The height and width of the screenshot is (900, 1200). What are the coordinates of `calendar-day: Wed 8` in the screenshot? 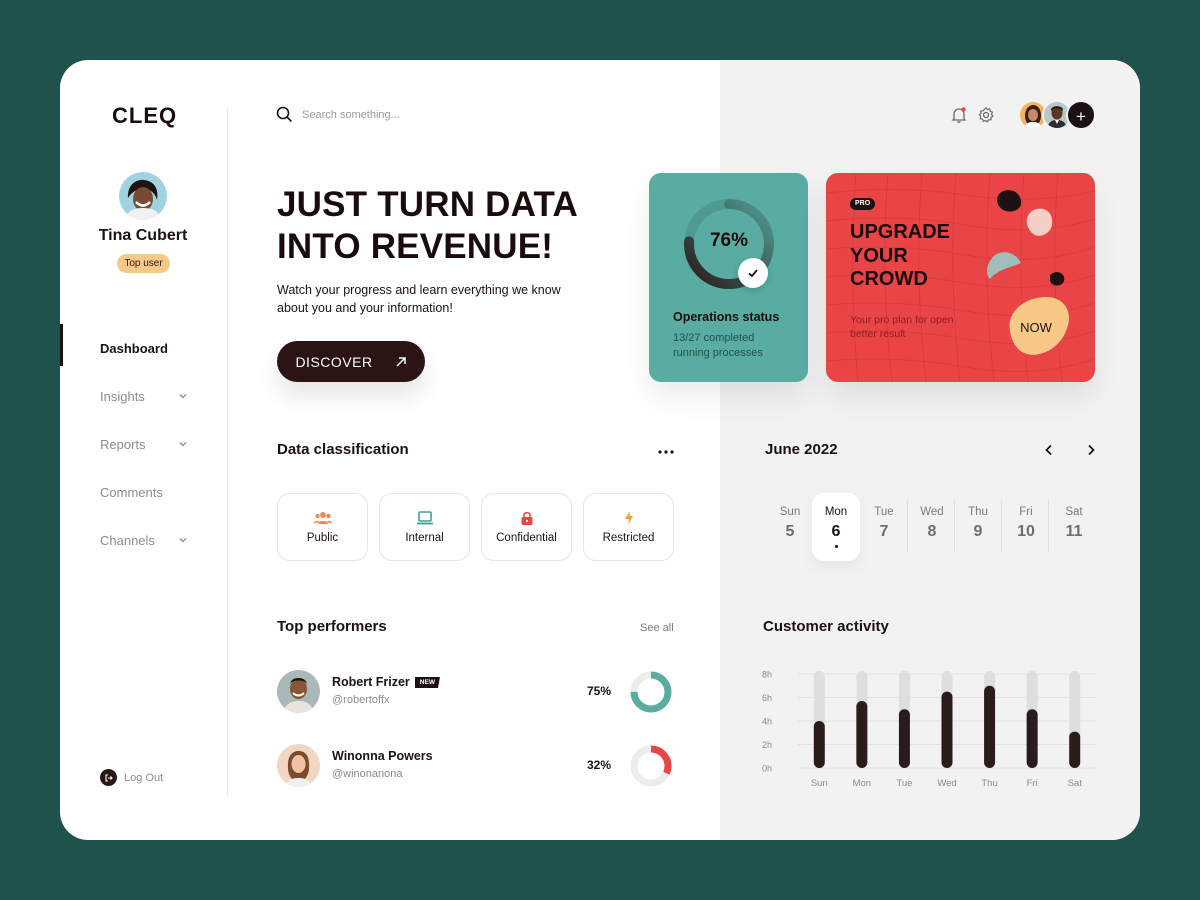 It's located at (932, 527).